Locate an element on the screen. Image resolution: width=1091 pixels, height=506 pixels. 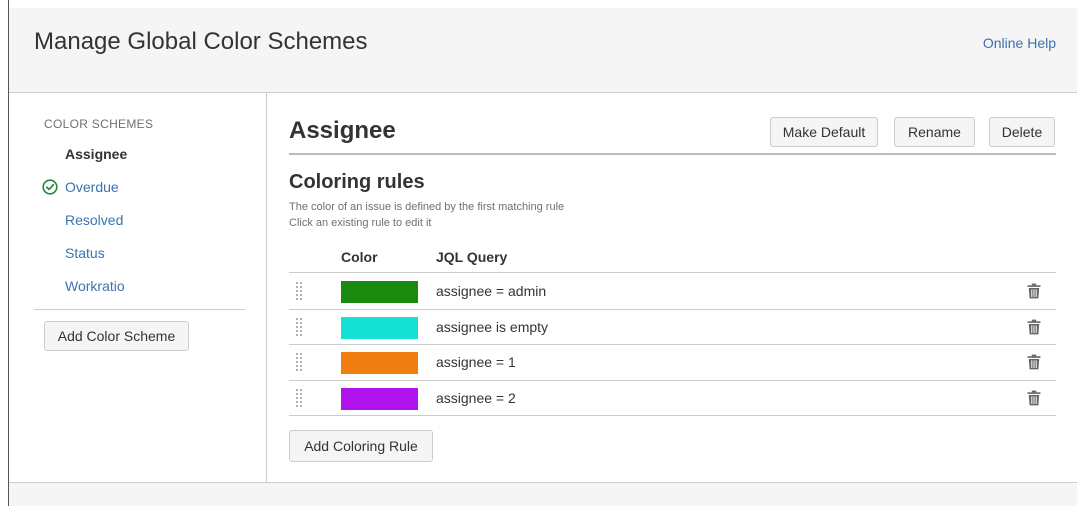
sidebar-divider is located at coordinates (139, 309).